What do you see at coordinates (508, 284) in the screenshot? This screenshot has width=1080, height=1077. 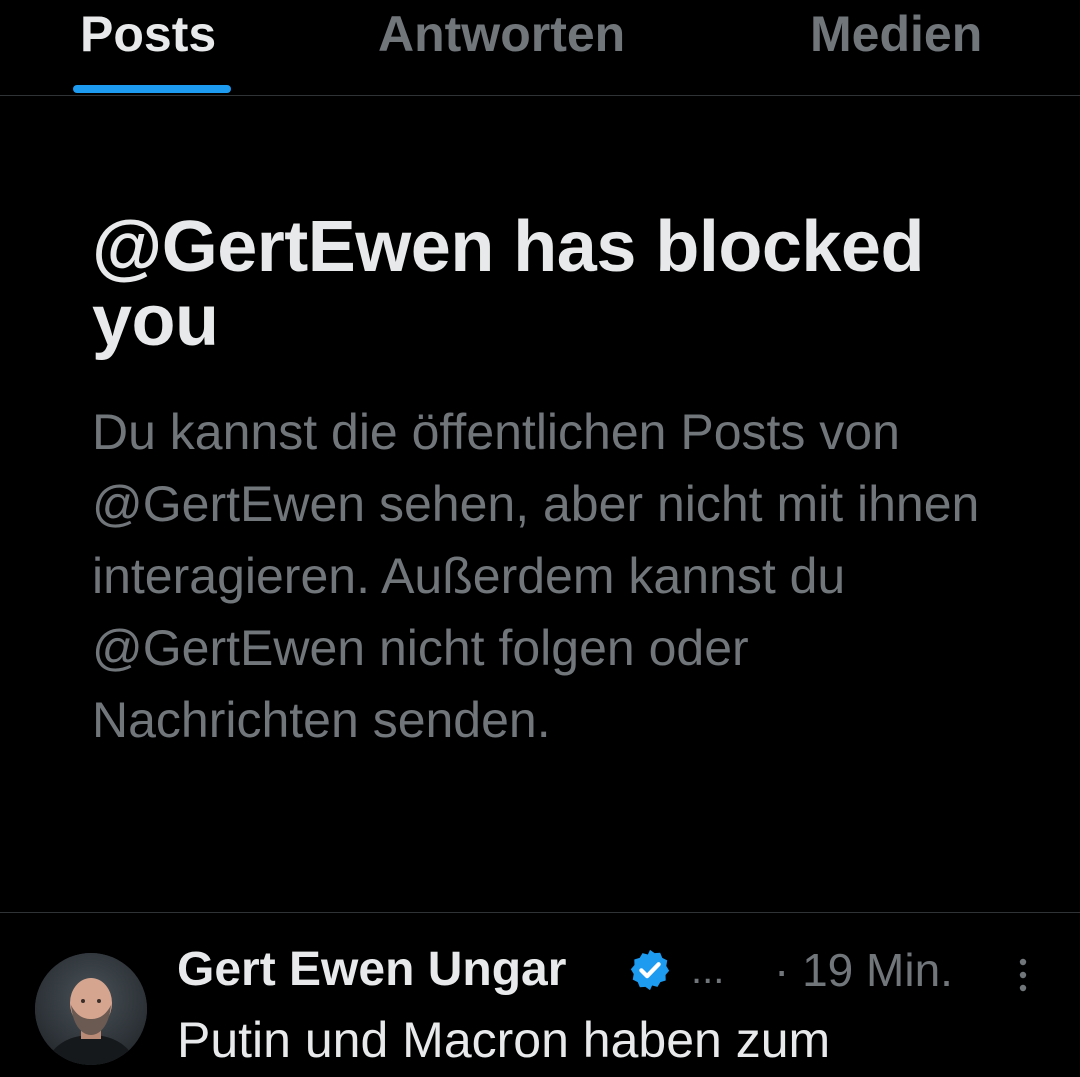 I see `blocked-title: @GertEwen has blocked you` at bounding box center [508, 284].